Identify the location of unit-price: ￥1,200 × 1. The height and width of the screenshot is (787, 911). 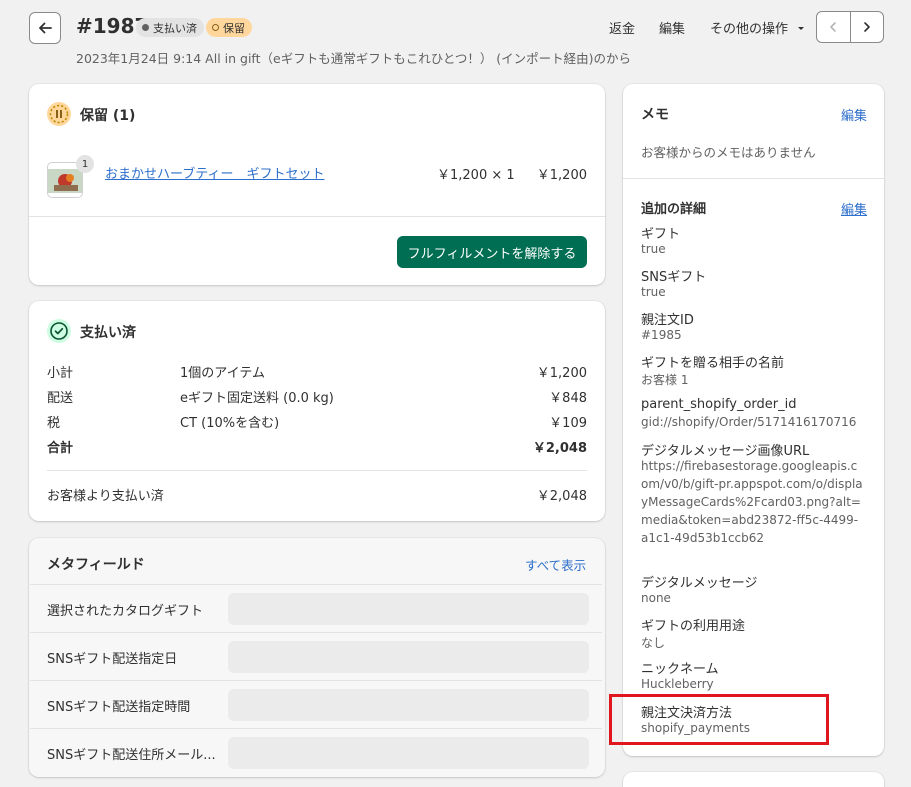
(476, 175).